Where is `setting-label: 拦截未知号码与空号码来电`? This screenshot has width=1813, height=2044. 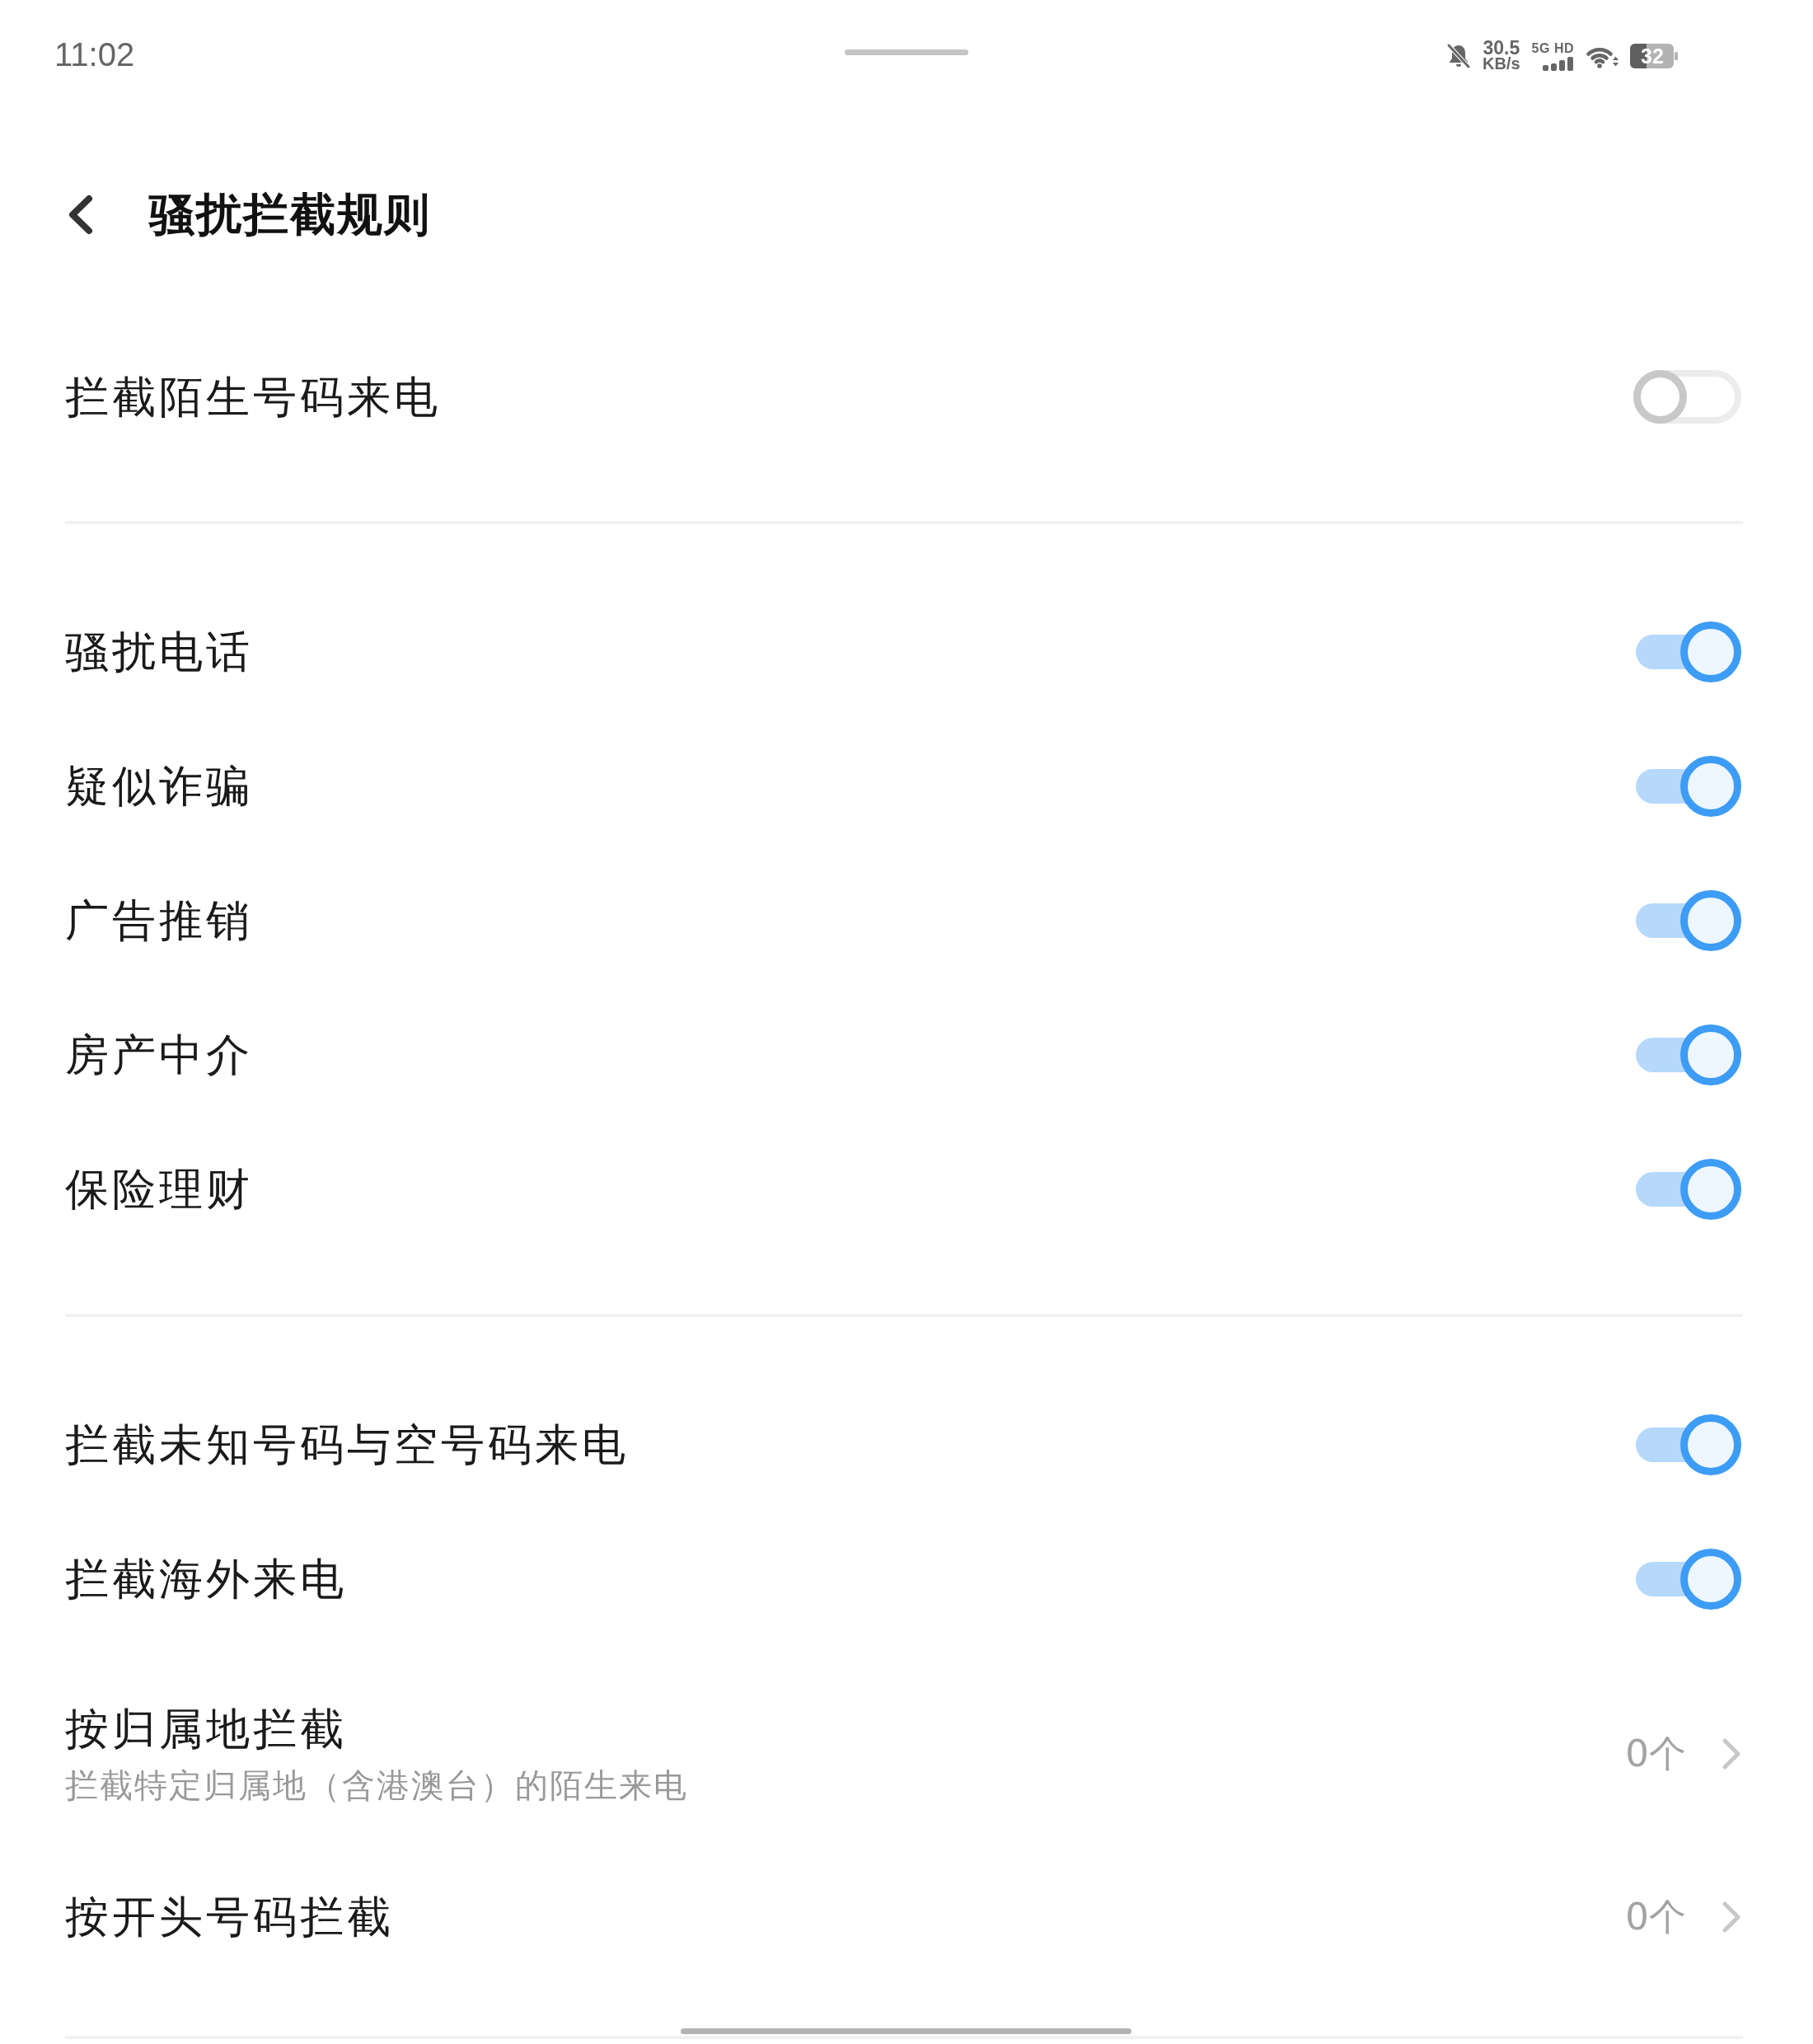 setting-label: 拦截未知号码与空号码来电 is located at coordinates (347, 1444).